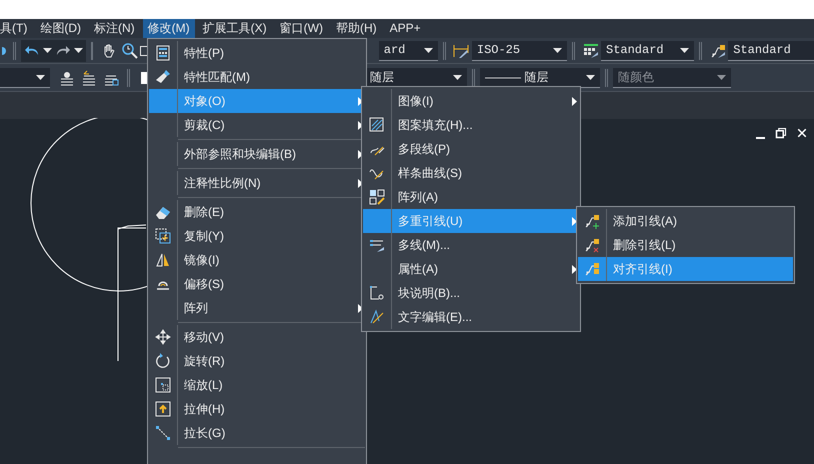 The image size is (814, 464). What do you see at coordinates (16, 28) in the screenshot?
I see `menu-bar-item: 具(T)` at bounding box center [16, 28].